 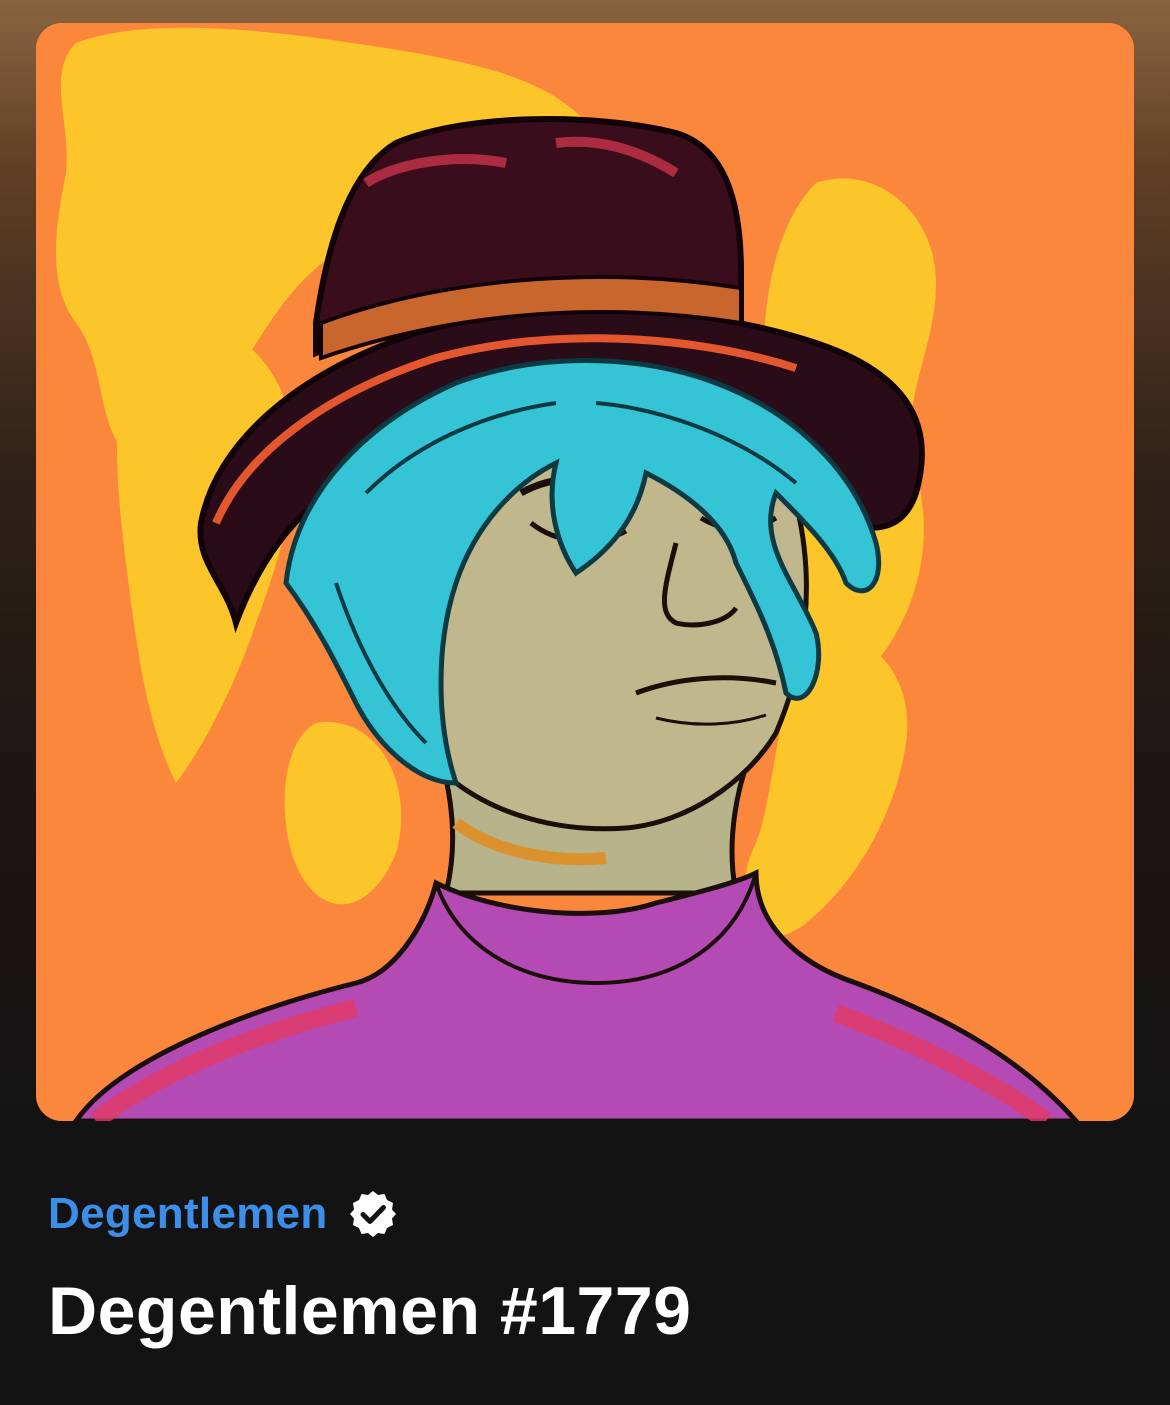 I want to click on verified-badge-icon, so click(x=373, y=1214).